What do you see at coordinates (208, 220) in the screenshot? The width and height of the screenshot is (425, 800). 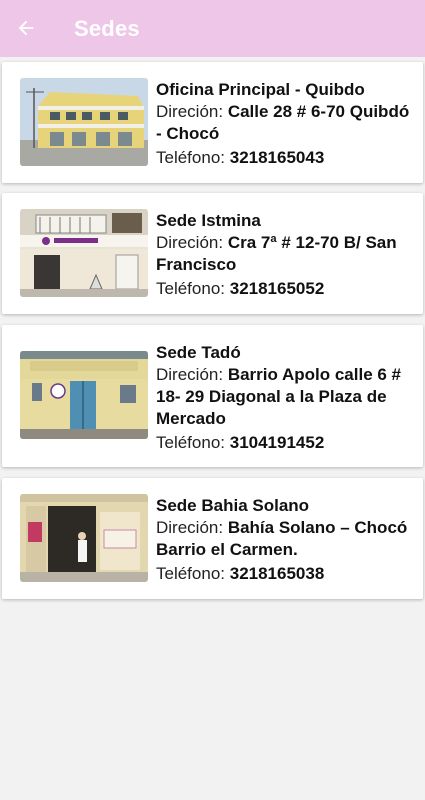 I see `sede-name: Sede Istmina` at bounding box center [208, 220].